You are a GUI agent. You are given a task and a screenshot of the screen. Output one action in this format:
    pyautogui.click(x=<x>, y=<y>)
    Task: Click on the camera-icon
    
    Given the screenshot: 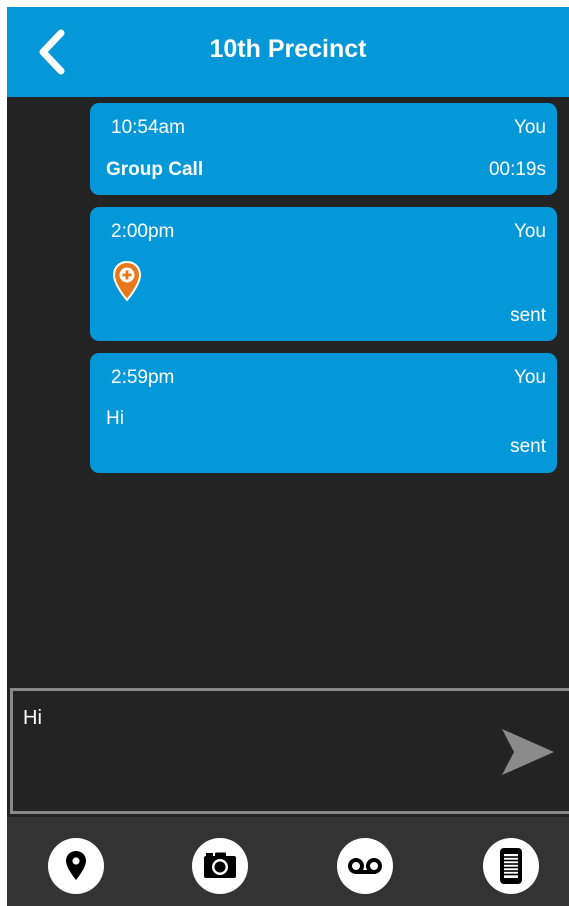 What is the action you would take?
    pyautogui.click(x=220, y=865)
    